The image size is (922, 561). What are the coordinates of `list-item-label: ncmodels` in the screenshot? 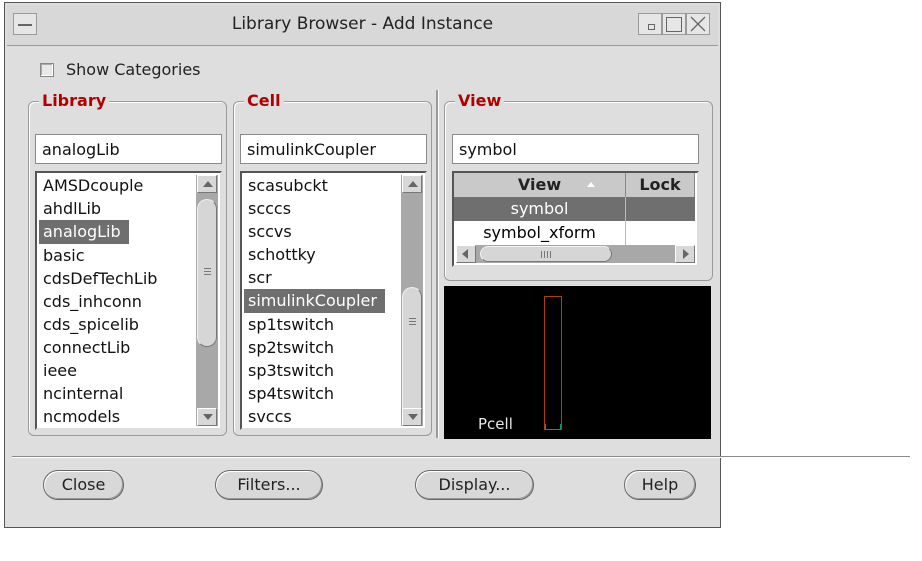 It's located at (82, 416).